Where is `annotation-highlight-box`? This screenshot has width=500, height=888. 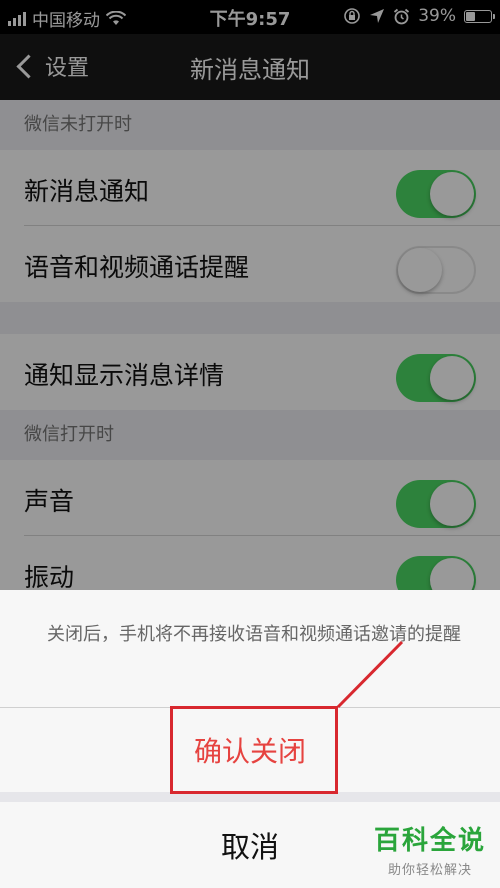
annotation-highlight-box is located at coordinates (254, 750).